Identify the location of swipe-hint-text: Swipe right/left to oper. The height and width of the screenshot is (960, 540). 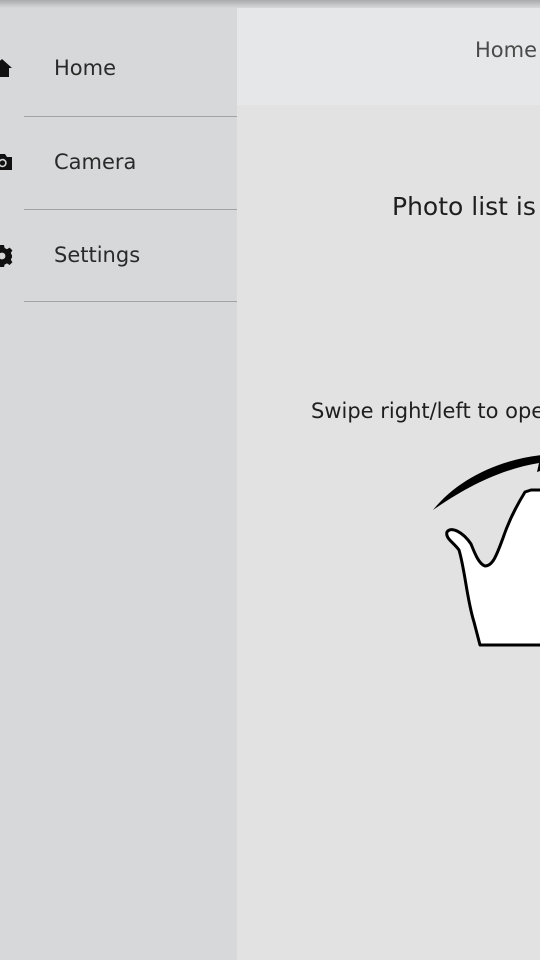
(425, 411).